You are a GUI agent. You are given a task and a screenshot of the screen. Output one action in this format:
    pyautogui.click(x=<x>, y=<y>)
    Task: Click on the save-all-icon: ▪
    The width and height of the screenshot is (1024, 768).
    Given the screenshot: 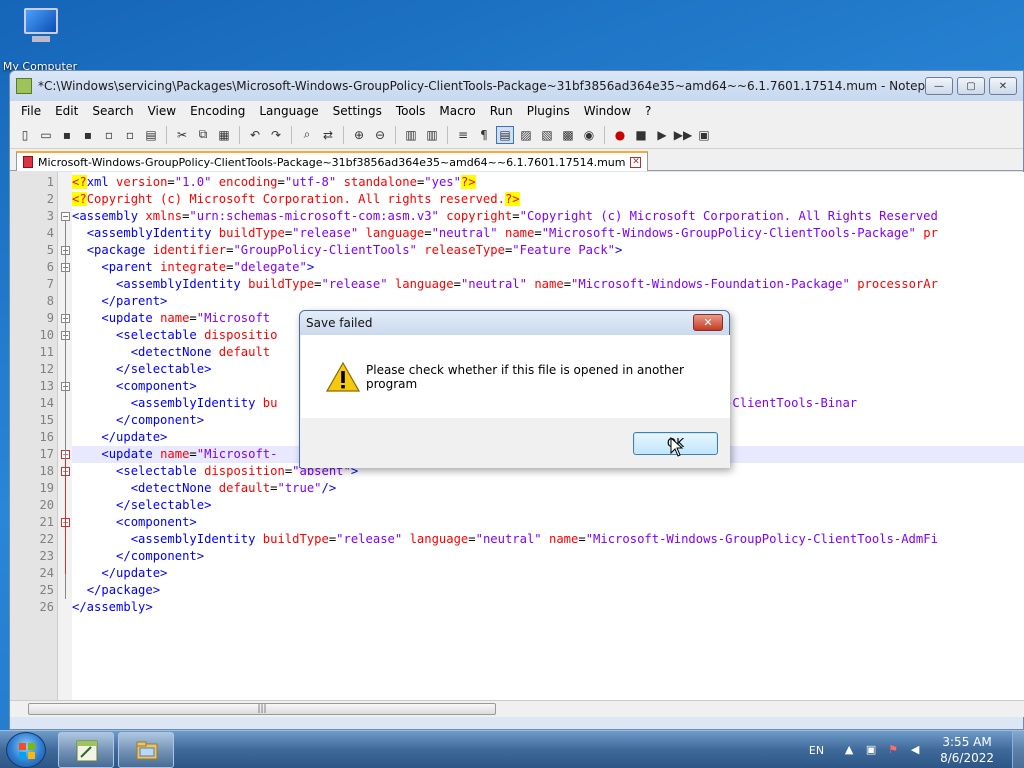 What is the action you would take?
    pyautogui.click(x=88, y=135)
    